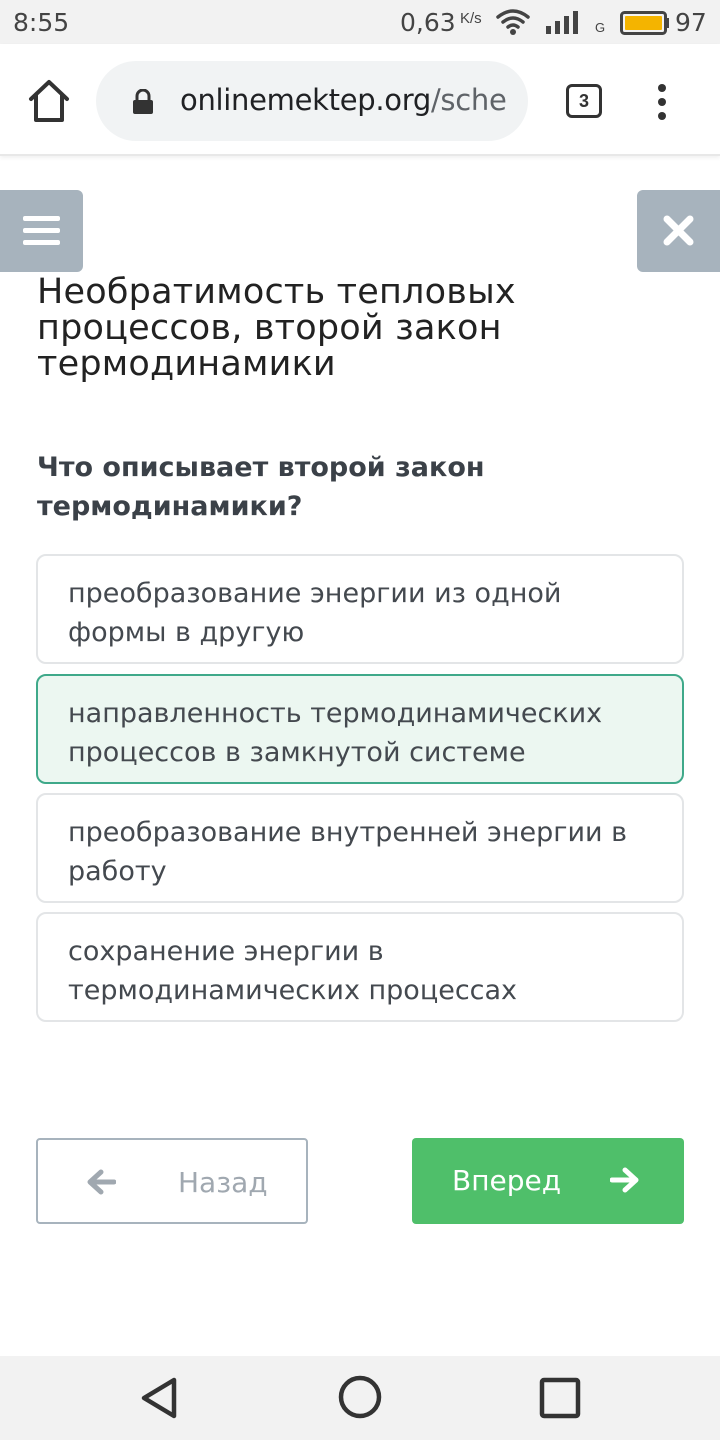 This screenshot has width=720, height=1440. Describe the element at coordinates (513, 24) in the screenshot. I see `wifi-icon` at that location.